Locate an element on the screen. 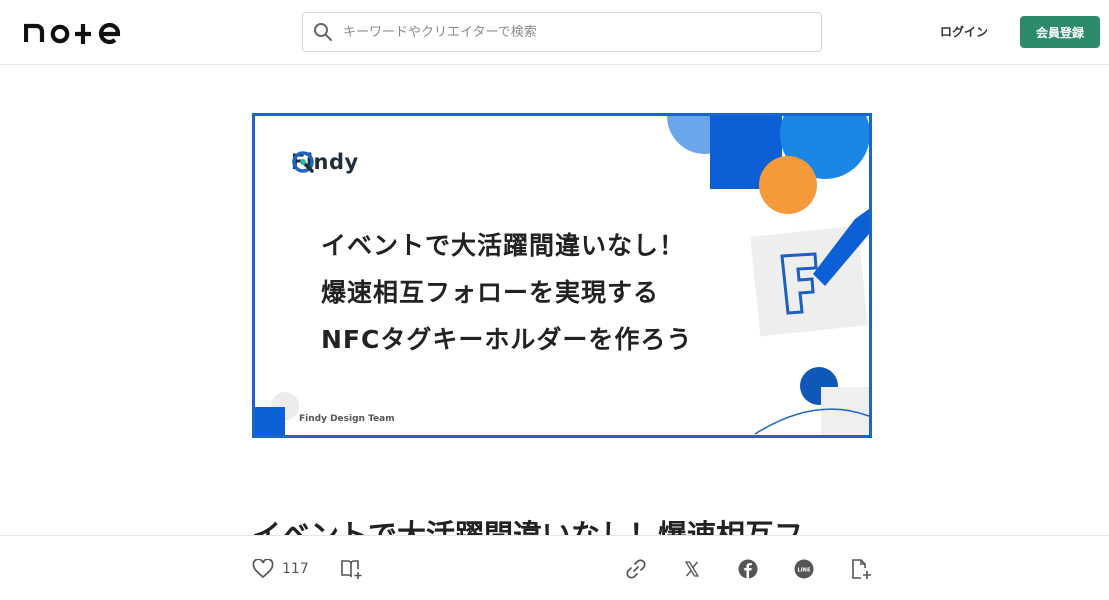 This screenshot has height=600, width=1109. note-add-icon is located at coordinates (861, 569).